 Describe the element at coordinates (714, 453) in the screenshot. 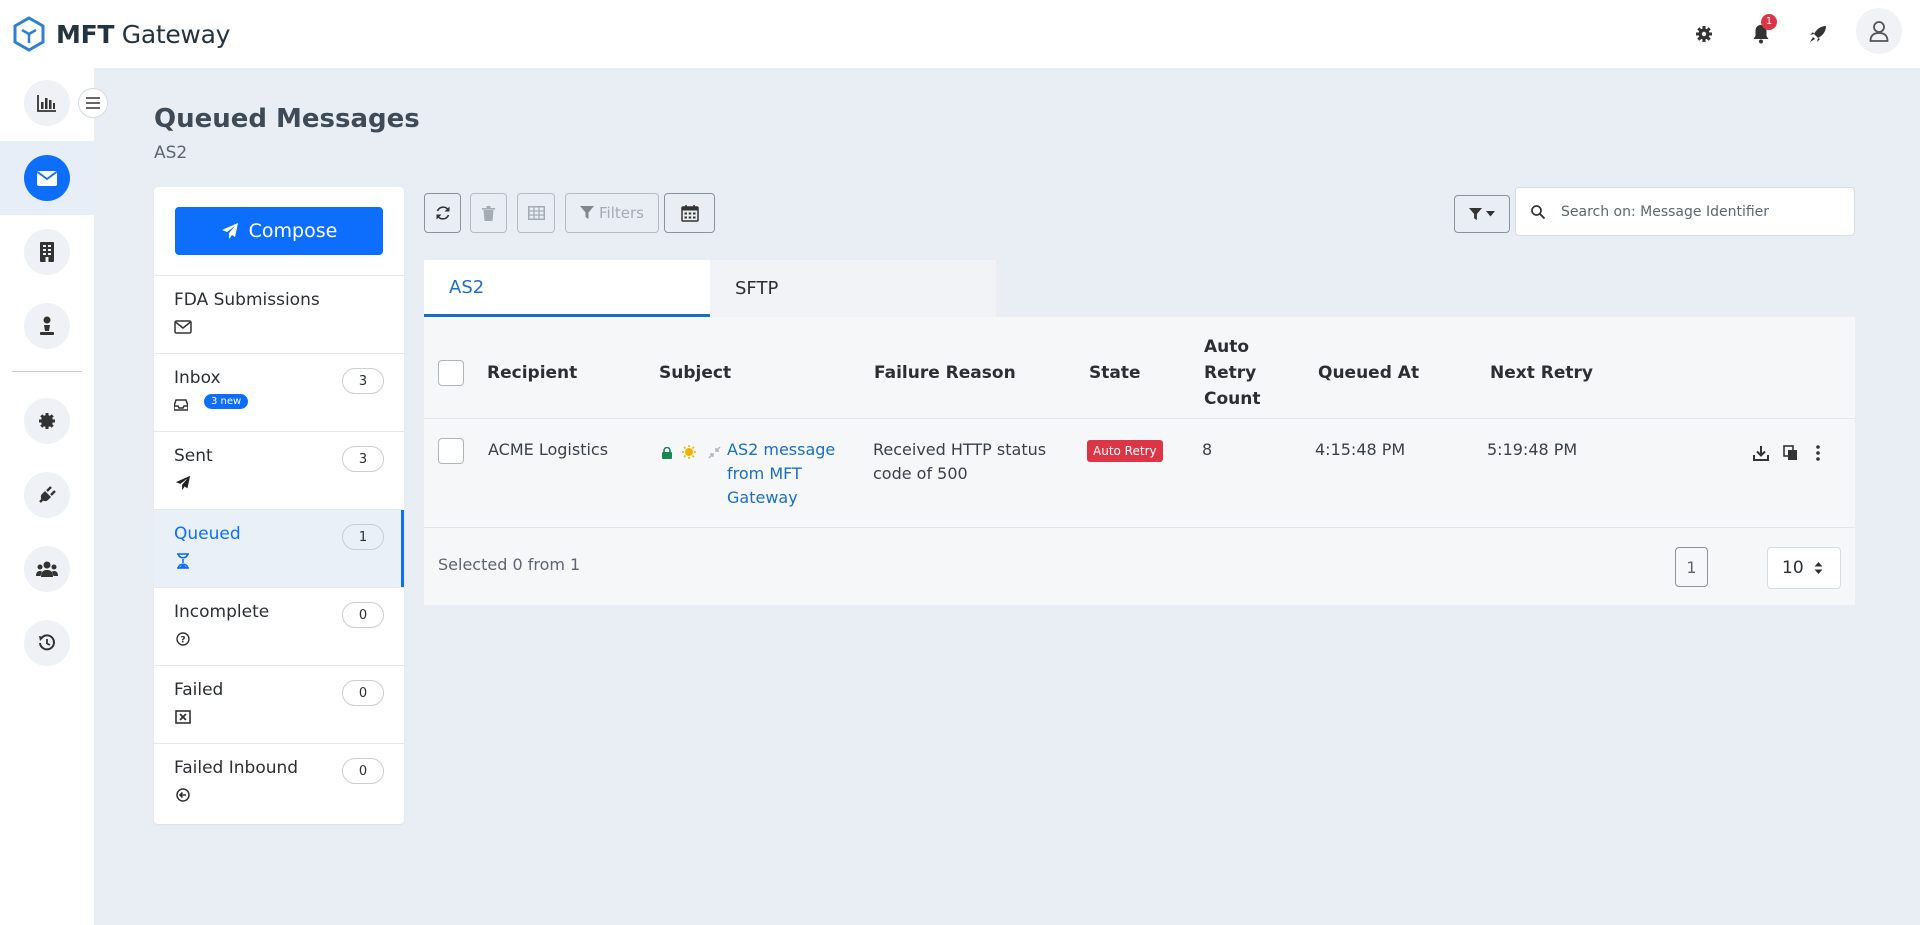

I see `compress-icon` at that location.